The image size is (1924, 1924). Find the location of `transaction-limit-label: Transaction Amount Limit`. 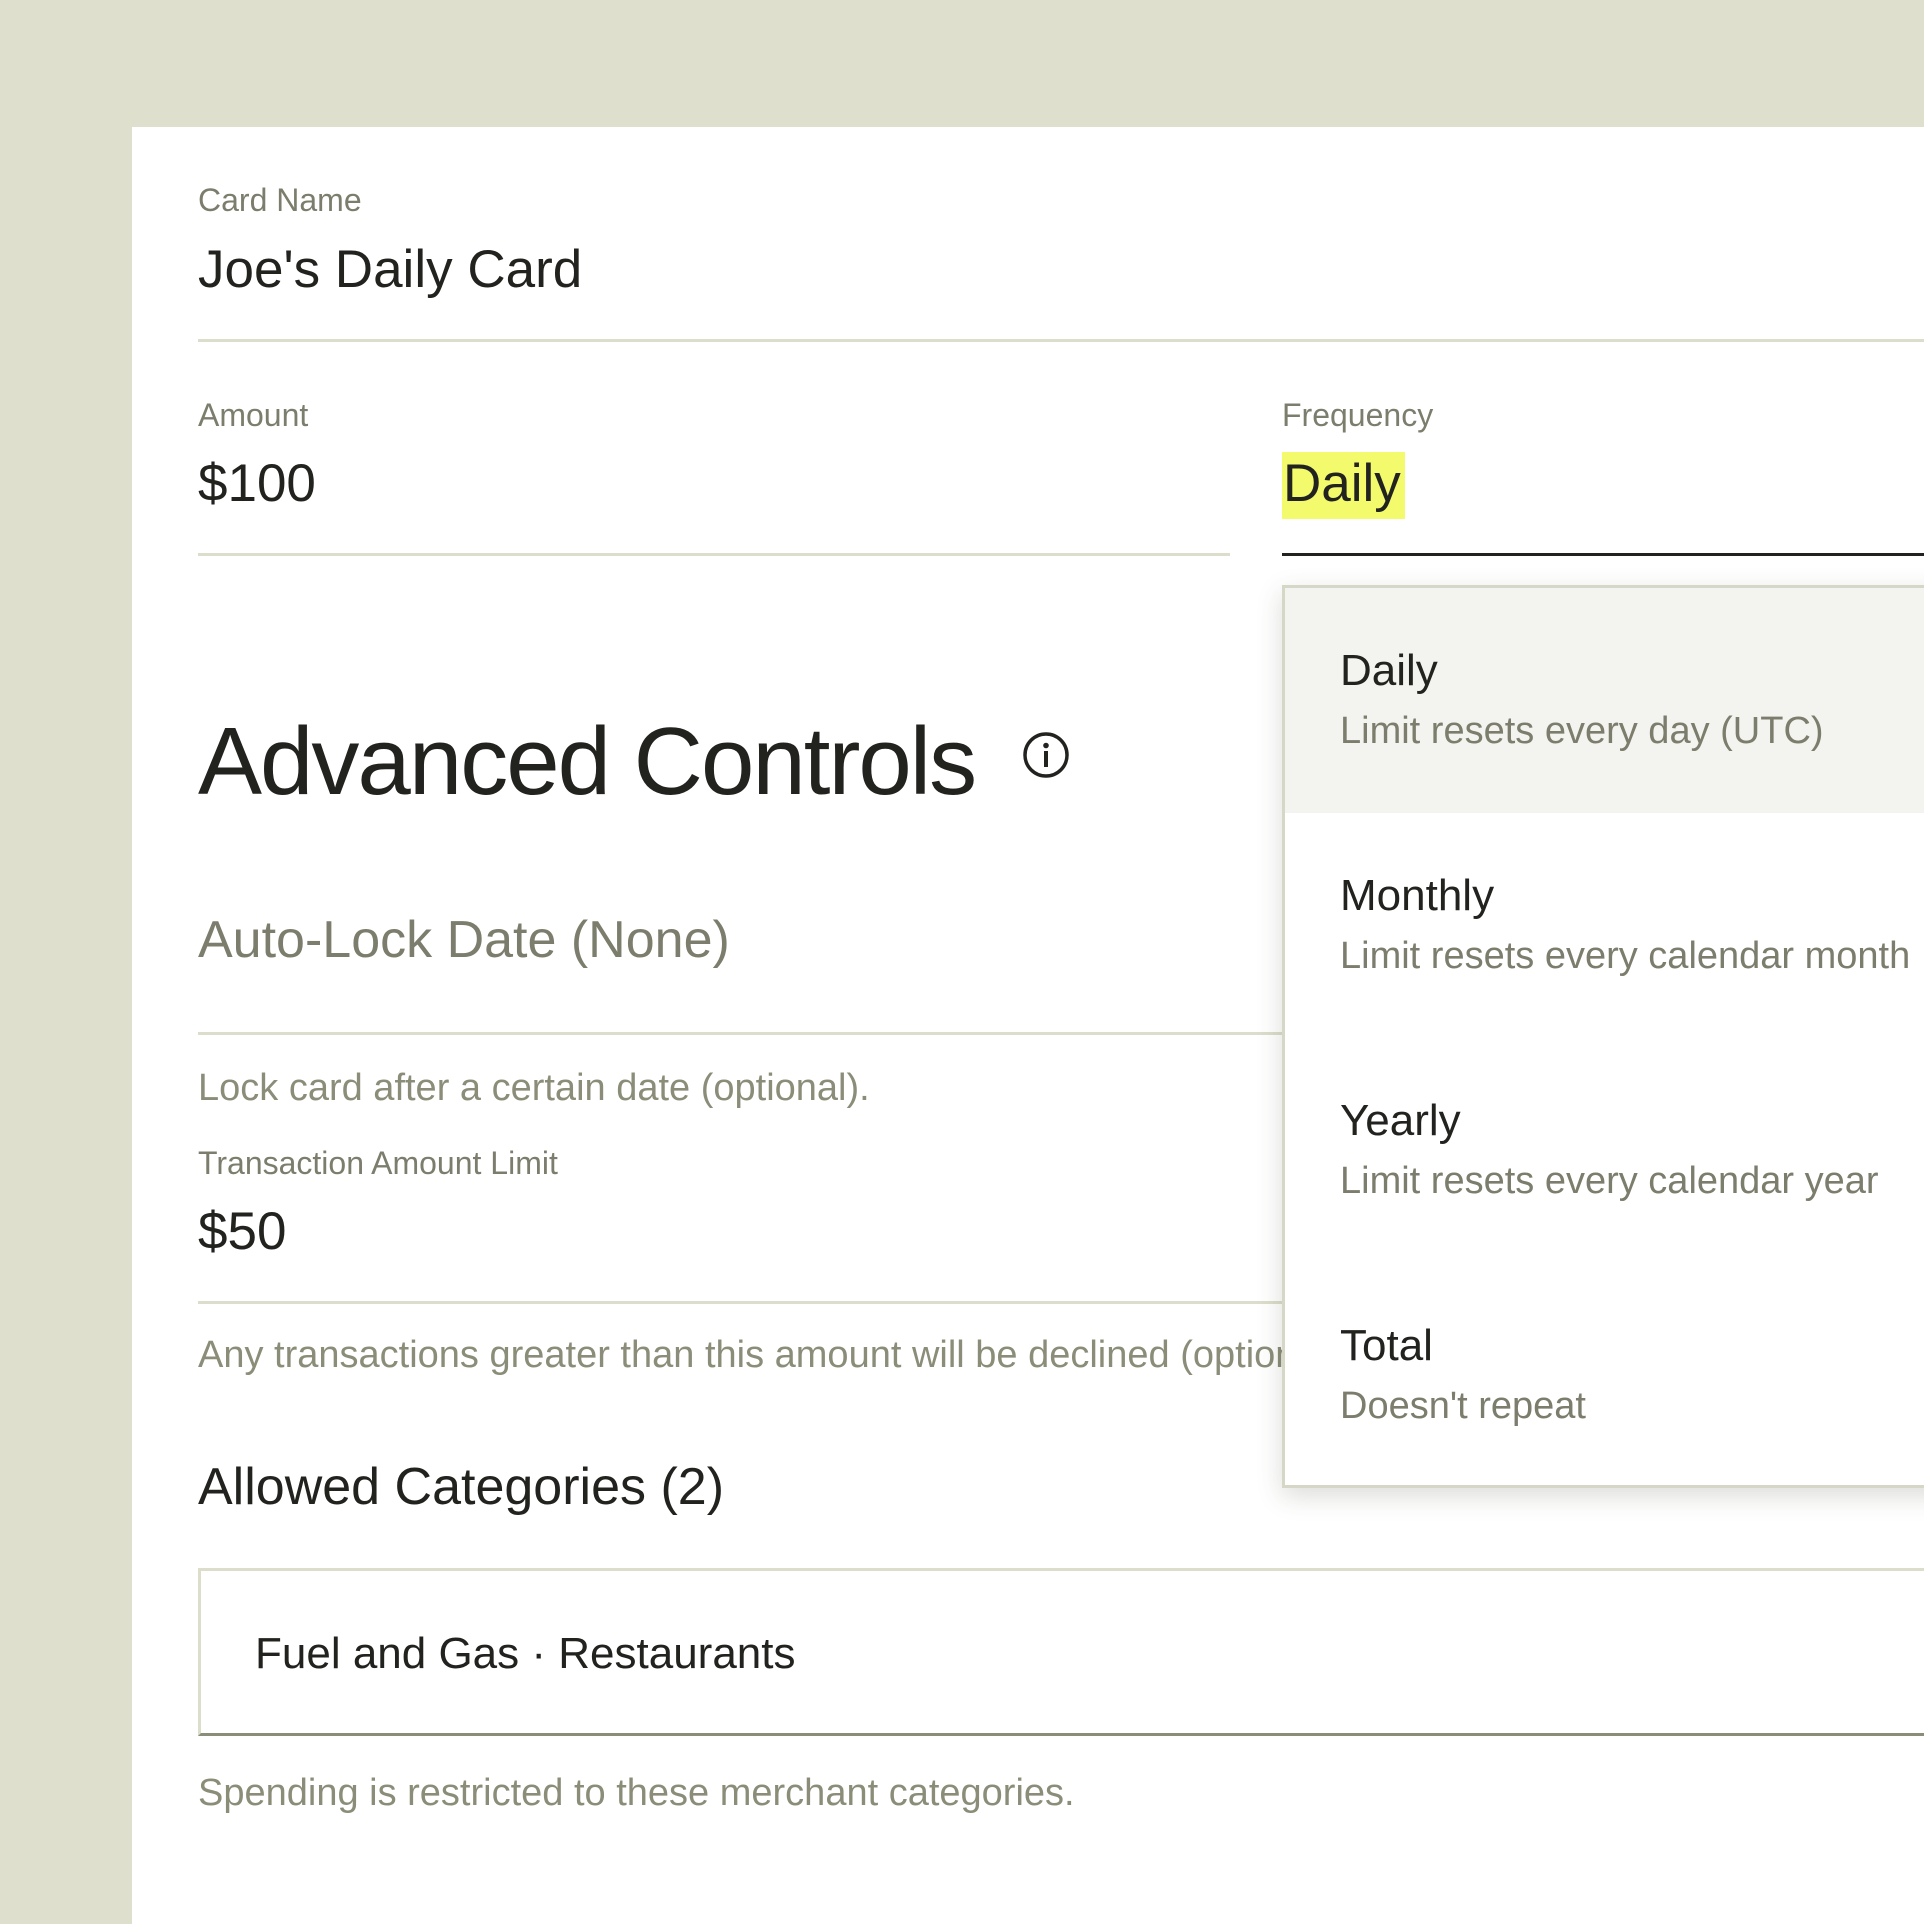

transaction-limit-label: Transaction Amount Limit is located at coordinates (378, 1163).